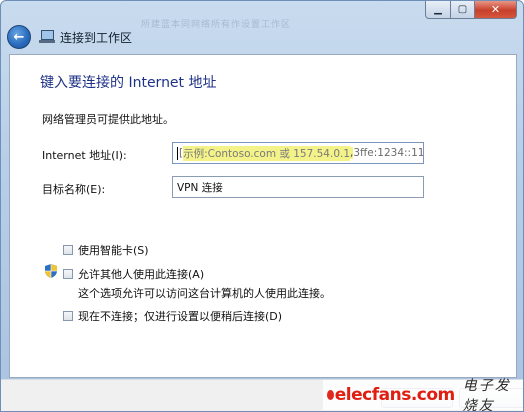  Describe the element at coordinates (128, 83) in the screenshot. I see `page-heading: 键入要连接的 Internet 地址` at that location.